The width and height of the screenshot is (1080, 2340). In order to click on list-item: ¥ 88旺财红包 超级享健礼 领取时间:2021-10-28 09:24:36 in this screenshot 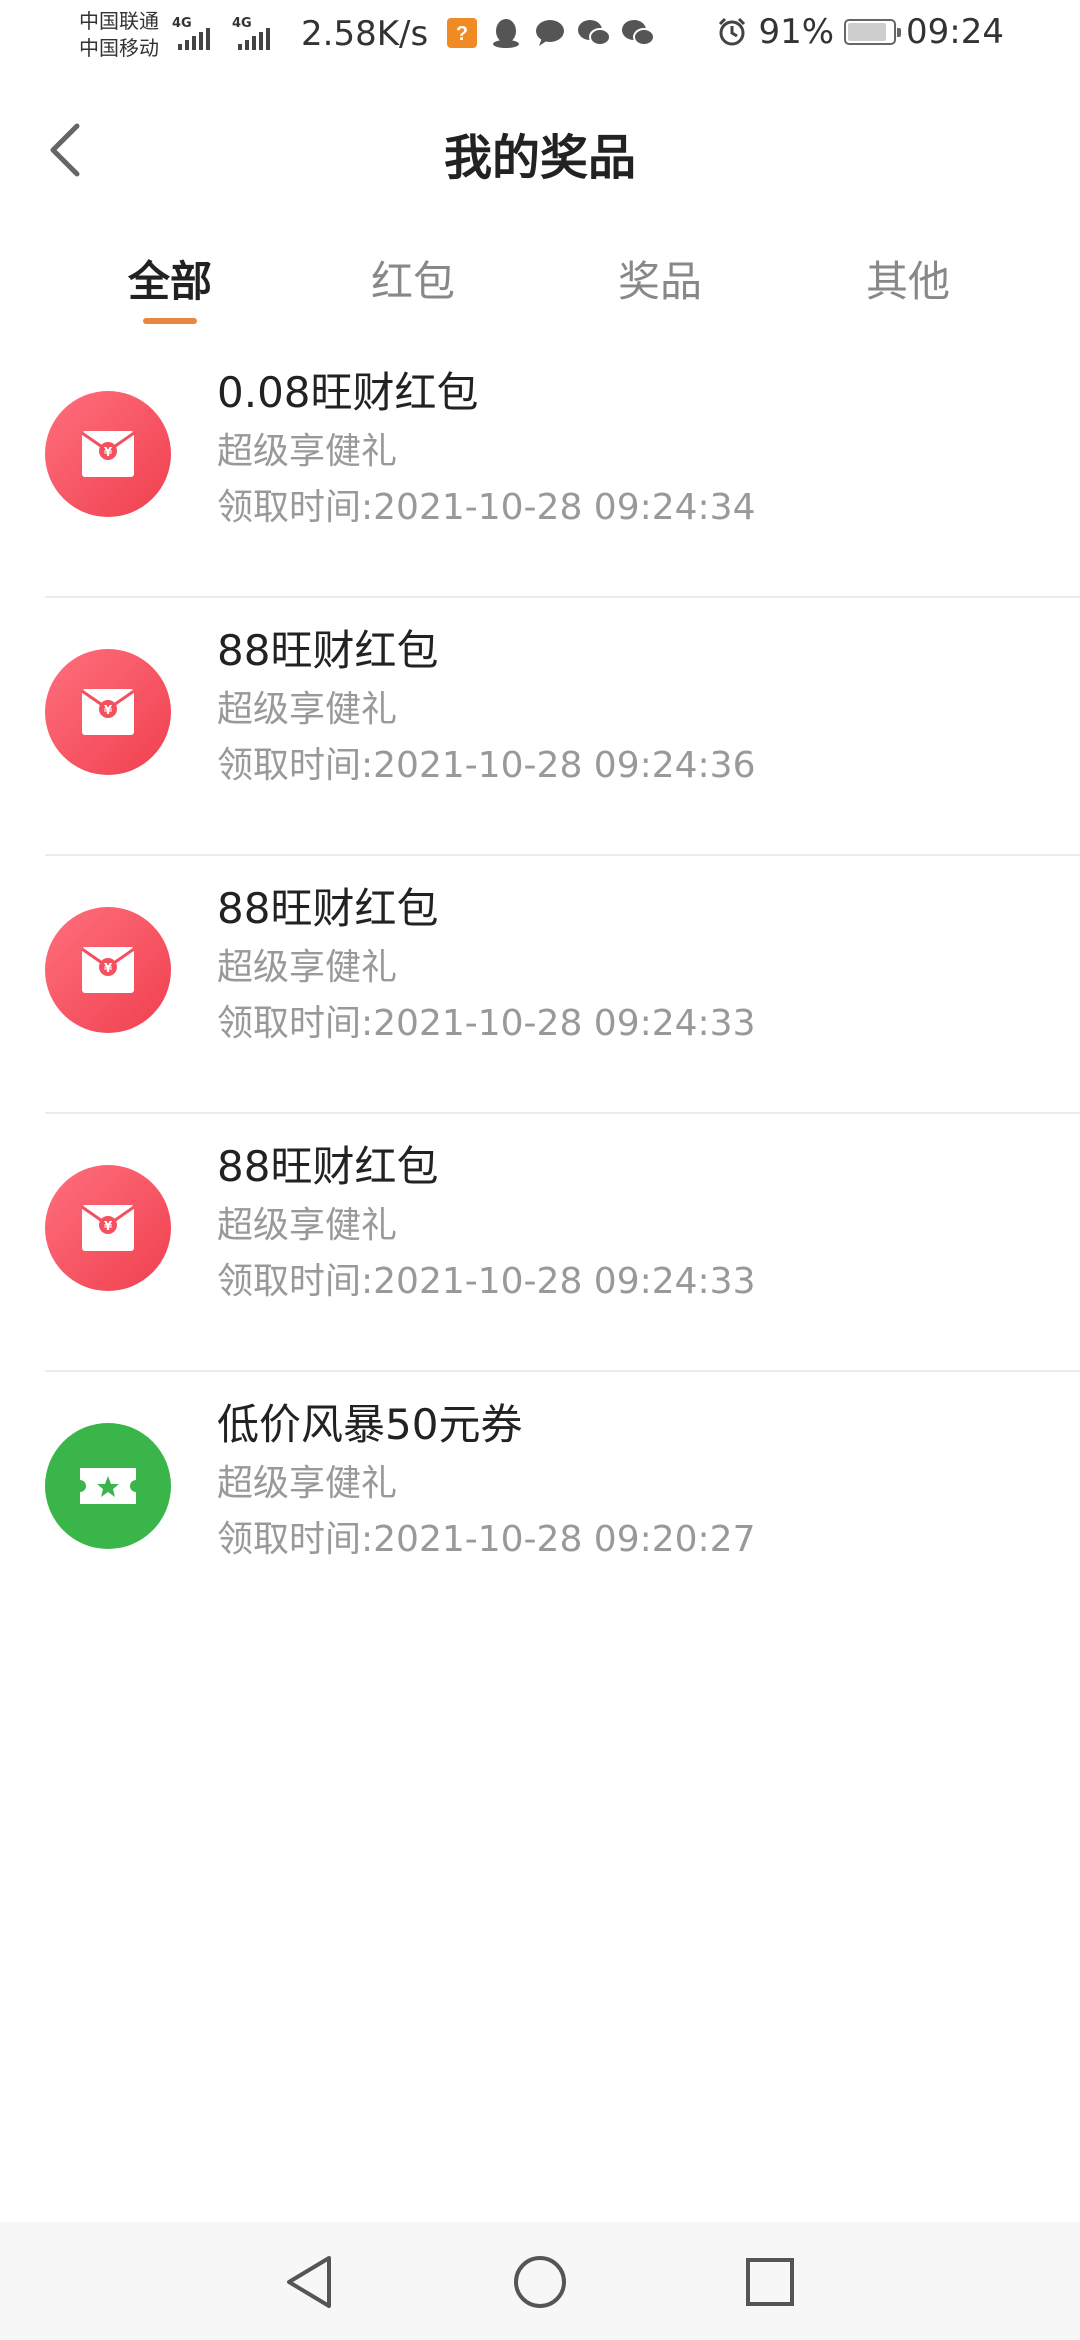, I will do `click(562, 725)`.